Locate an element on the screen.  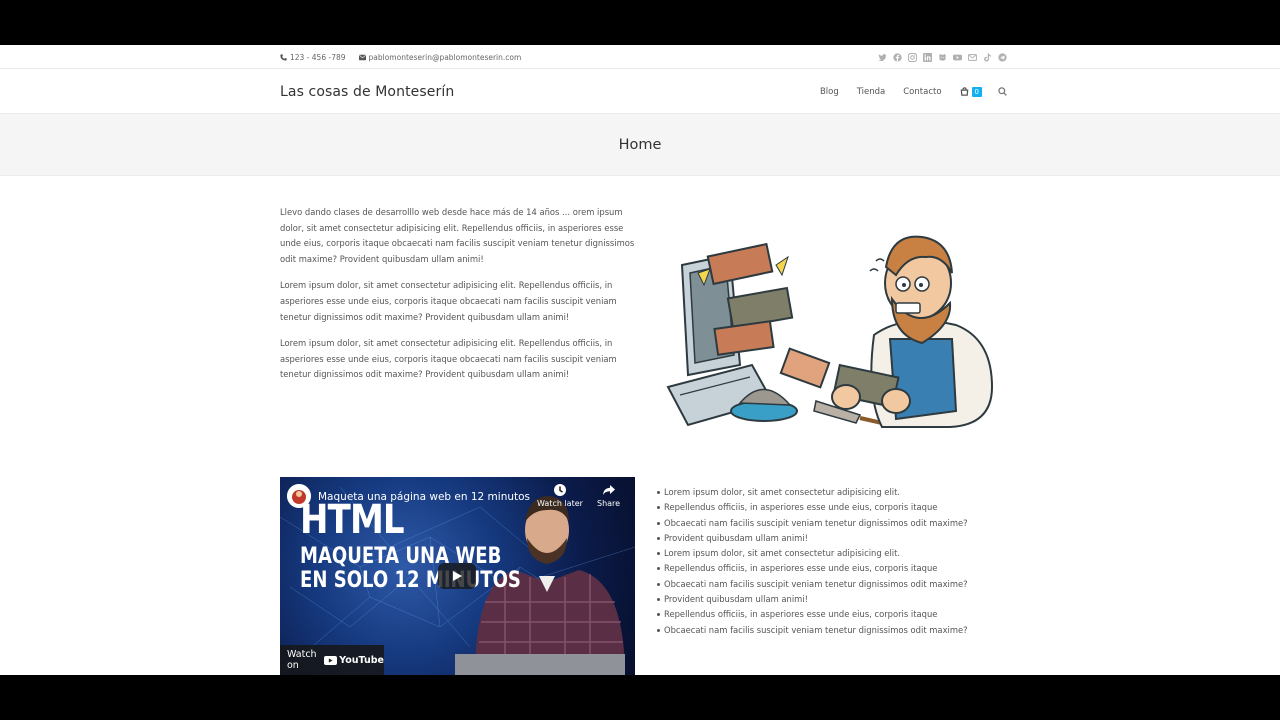
youtube-wordmark: YouTube is located at coordinates (361, 660).